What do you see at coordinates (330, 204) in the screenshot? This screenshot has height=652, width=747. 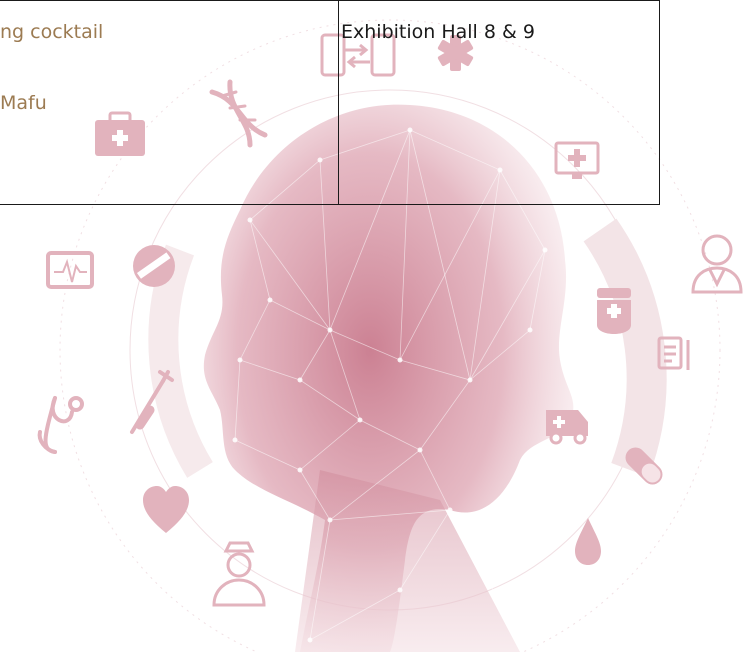 I see `table-bottom-border` at bounding box center [330, 204].